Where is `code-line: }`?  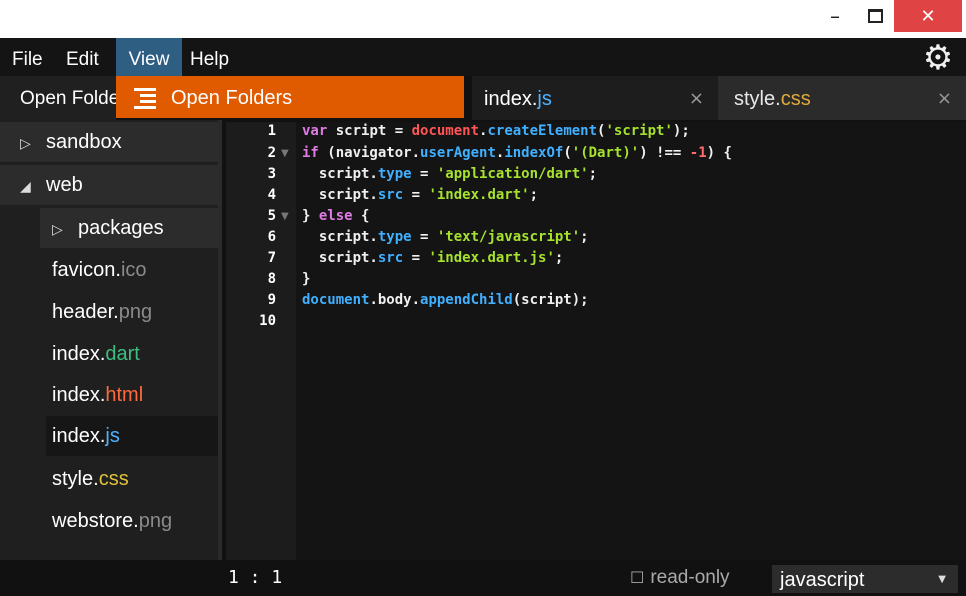
code-line: } is located at coordinates (306, 279).